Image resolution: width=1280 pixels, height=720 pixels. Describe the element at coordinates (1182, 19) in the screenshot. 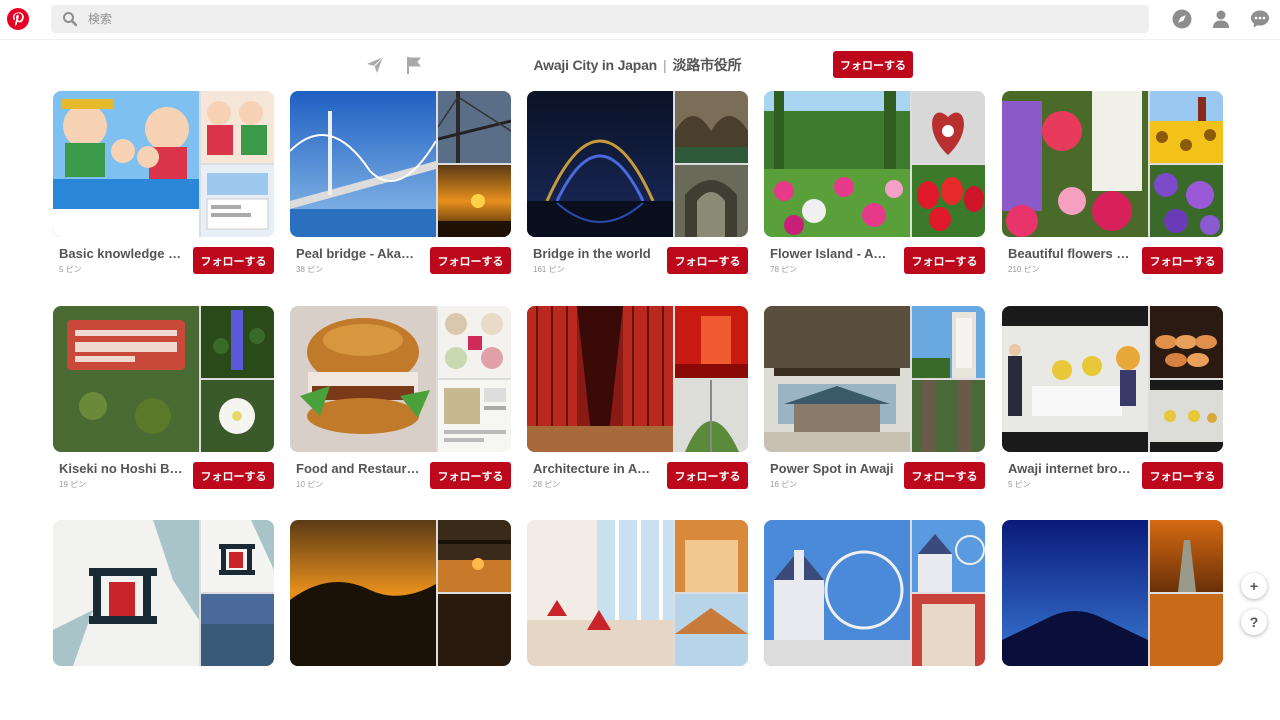

I see `explore-compass-icon` at that location.